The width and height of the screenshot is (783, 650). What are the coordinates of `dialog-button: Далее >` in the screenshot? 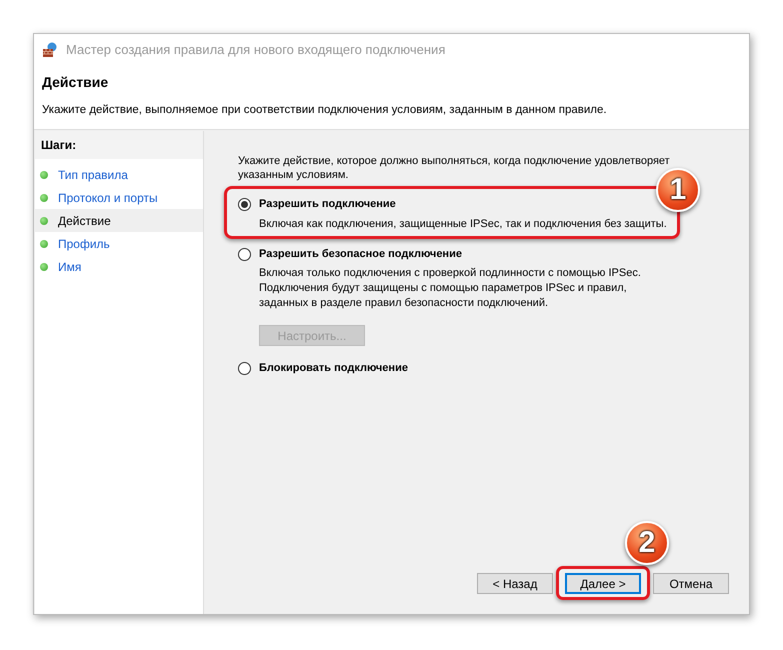 It's located at (603, 583).